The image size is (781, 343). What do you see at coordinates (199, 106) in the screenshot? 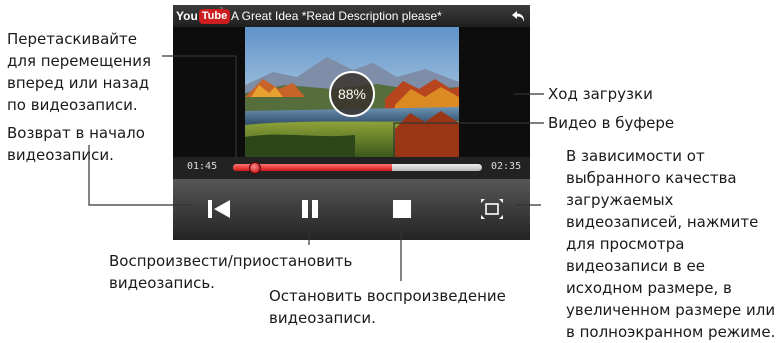
I see `leader-drag-seek` at bounding box center [199, 106].